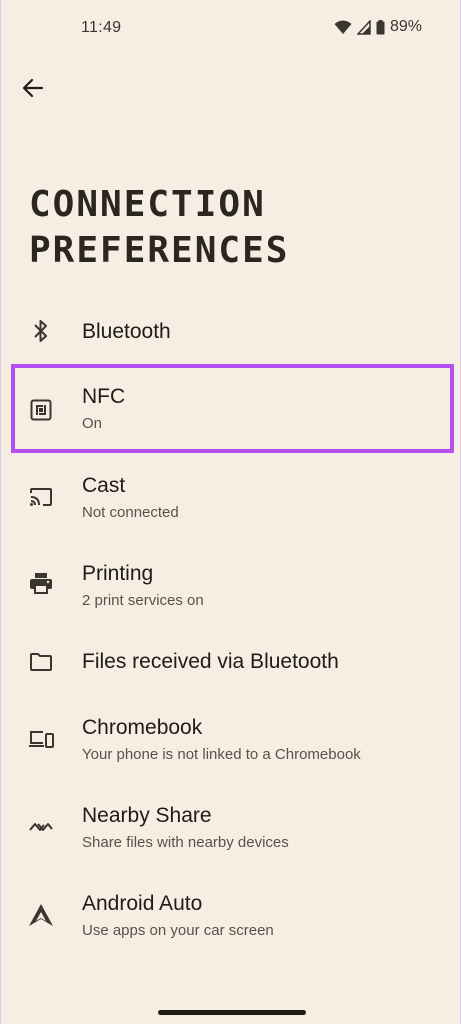 Image resolution: width=461 pixels, height=1024 pixels. I want to click on pref-item-files-received: Files received via Bluetooth, so click(230, 663).